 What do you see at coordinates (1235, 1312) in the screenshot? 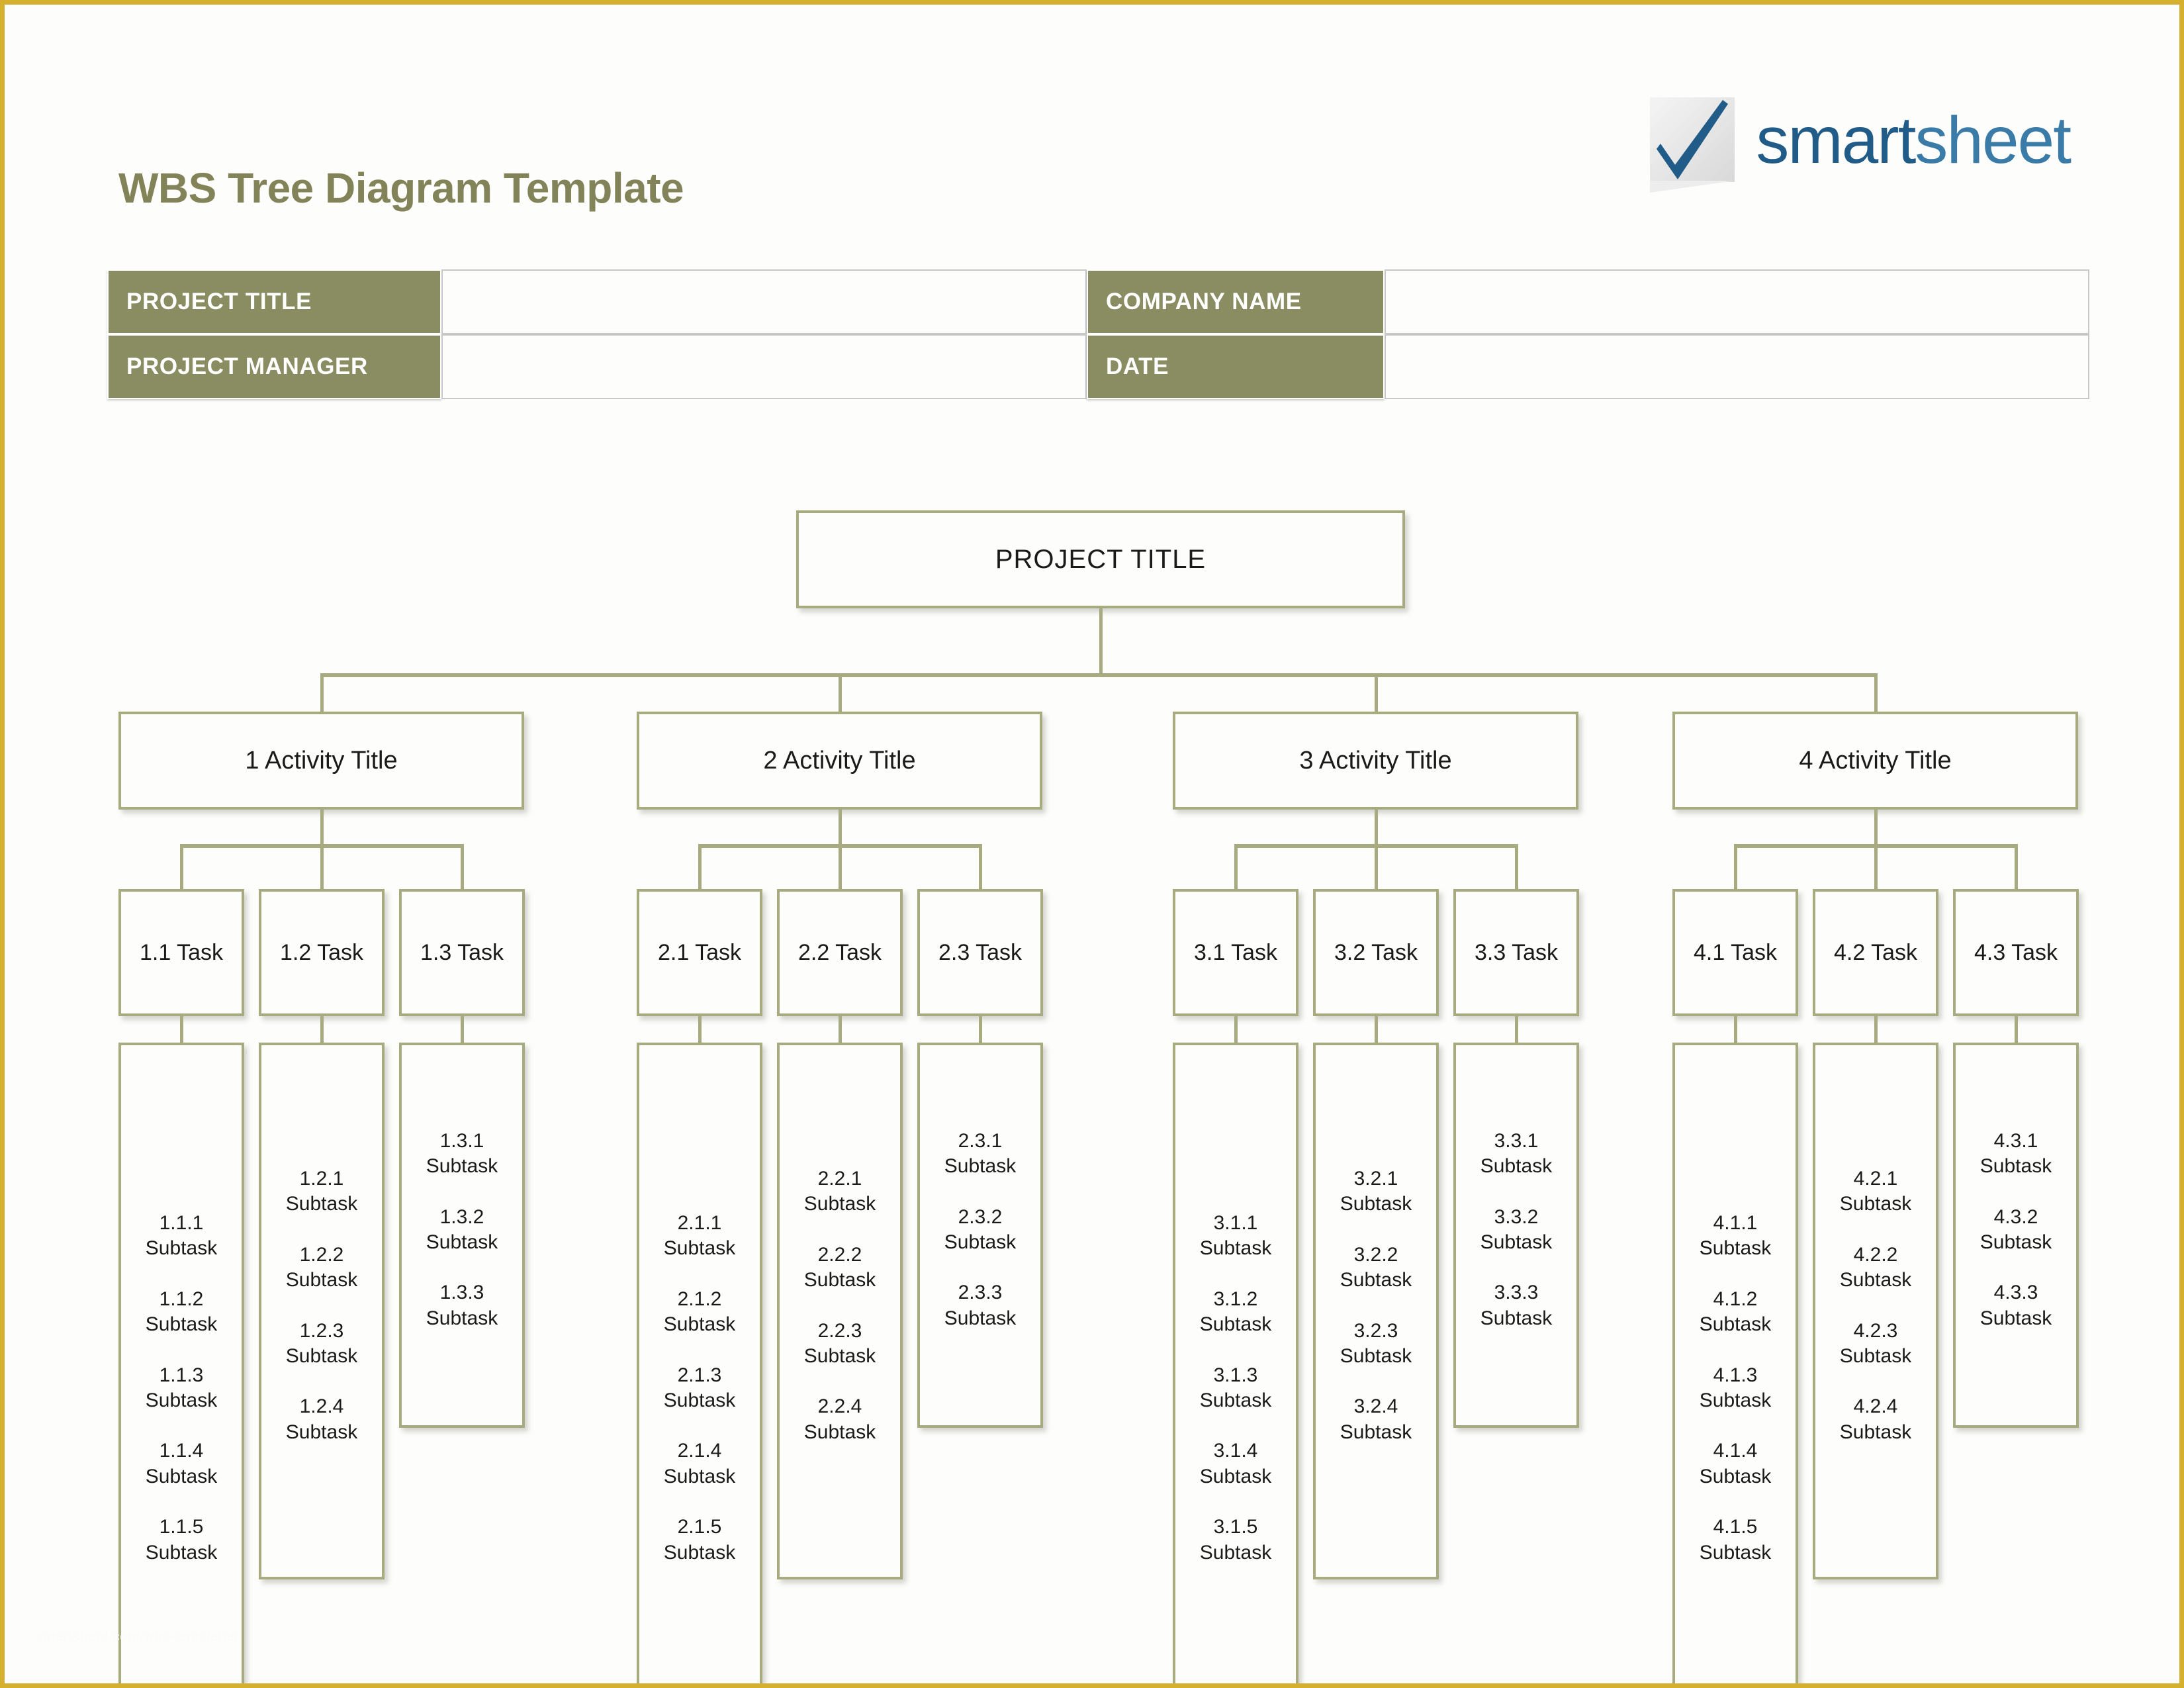
I see `subtask-item: 3.1.2 Subtask` at bounding box center [1235, 1312].